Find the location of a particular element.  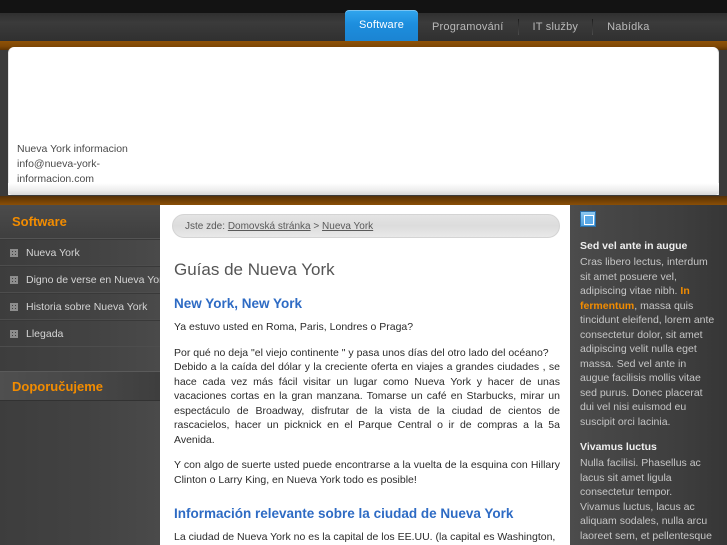

sidebar-item-historia: Historia sobre Nueva York is located at coordinates (80, 306).